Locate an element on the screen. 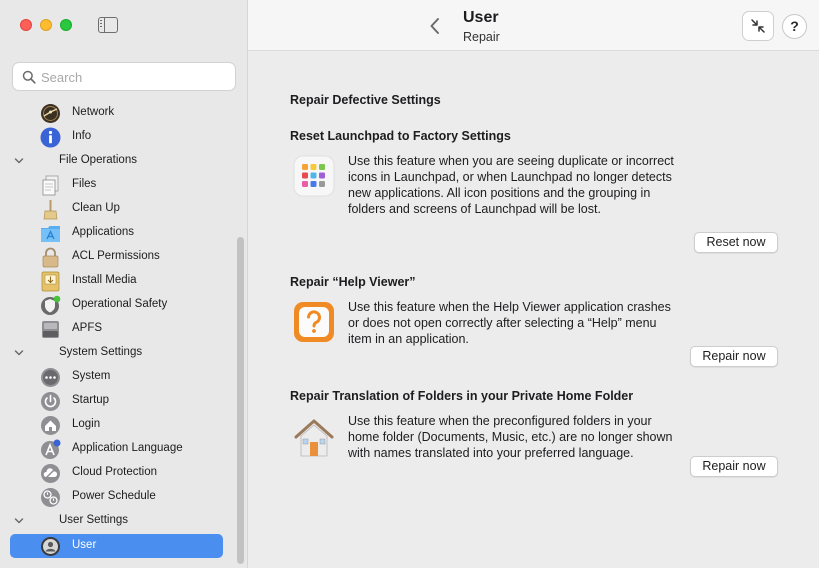  minimize-window-button is located at coordinates (46, 25).